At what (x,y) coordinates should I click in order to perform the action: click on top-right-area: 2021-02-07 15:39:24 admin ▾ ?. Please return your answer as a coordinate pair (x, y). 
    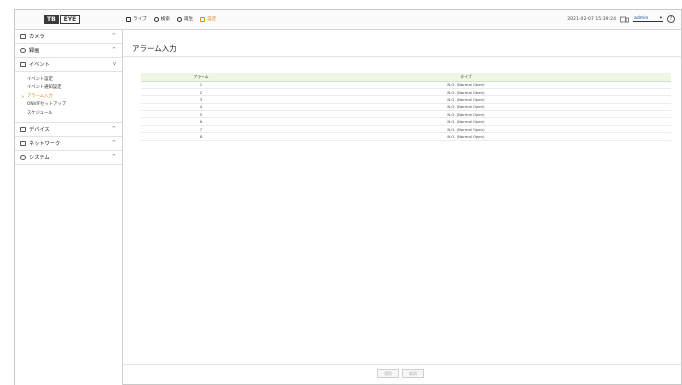
    Looking at the image, I should click on (621, 19).